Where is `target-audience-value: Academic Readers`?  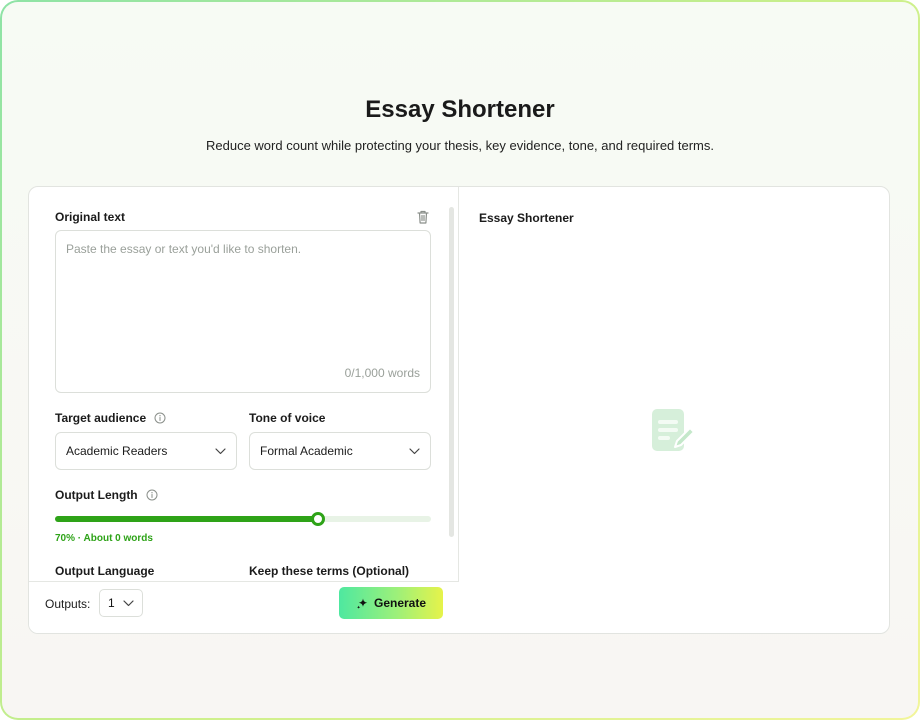 target-audience-value: Academic Readers is located at coordinates (117, 451).